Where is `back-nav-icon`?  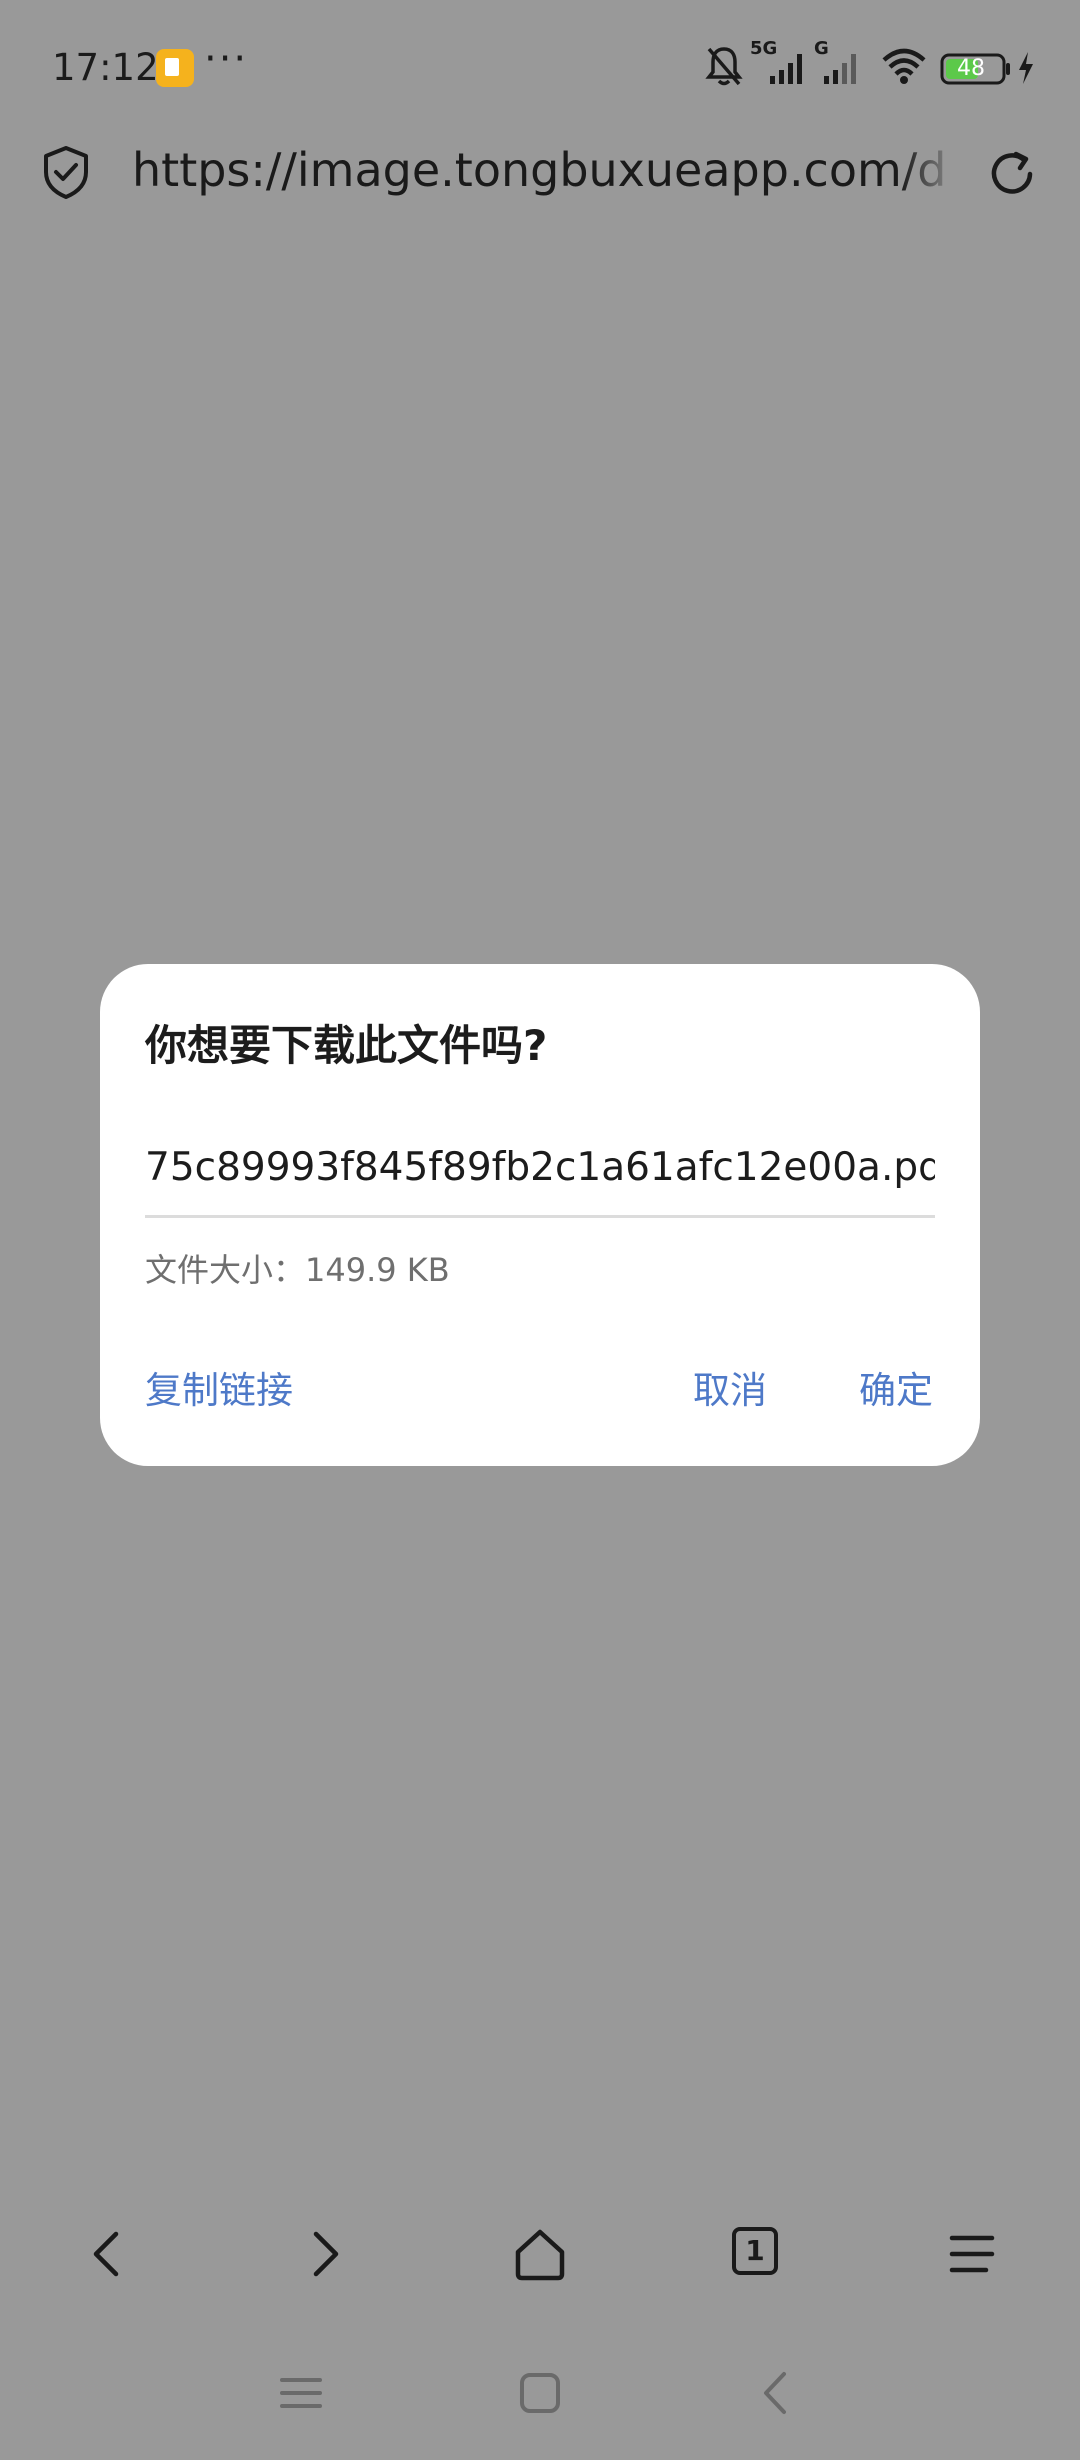
back-nav-icon is located at coordinates (777, 2393).